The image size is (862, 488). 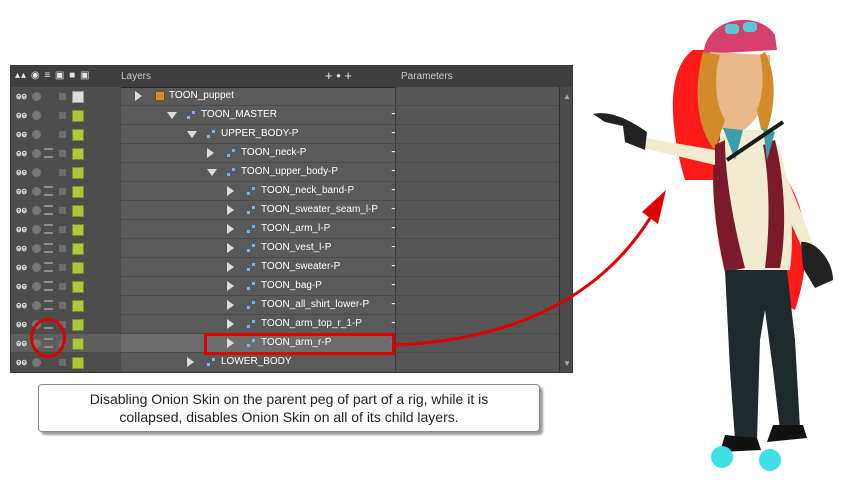 I want to click on add-layer-icons: + • +, so click(x=338, y=75).